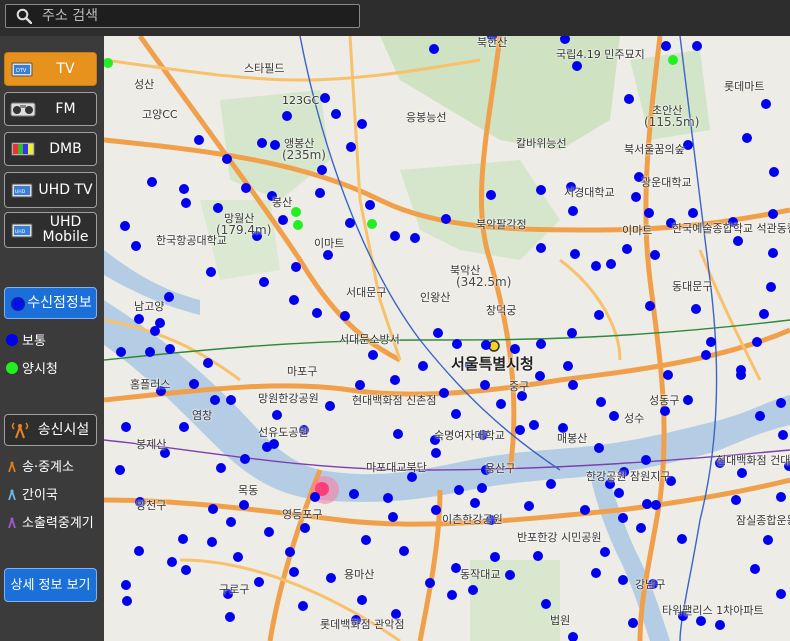 Image resolution: width=790 pixels, height=641 pixels. What do you see at coordinates (50, 303) in the screenshot?
I see `reception-info-button: 수신점정보` at bounding box center [50, 303].